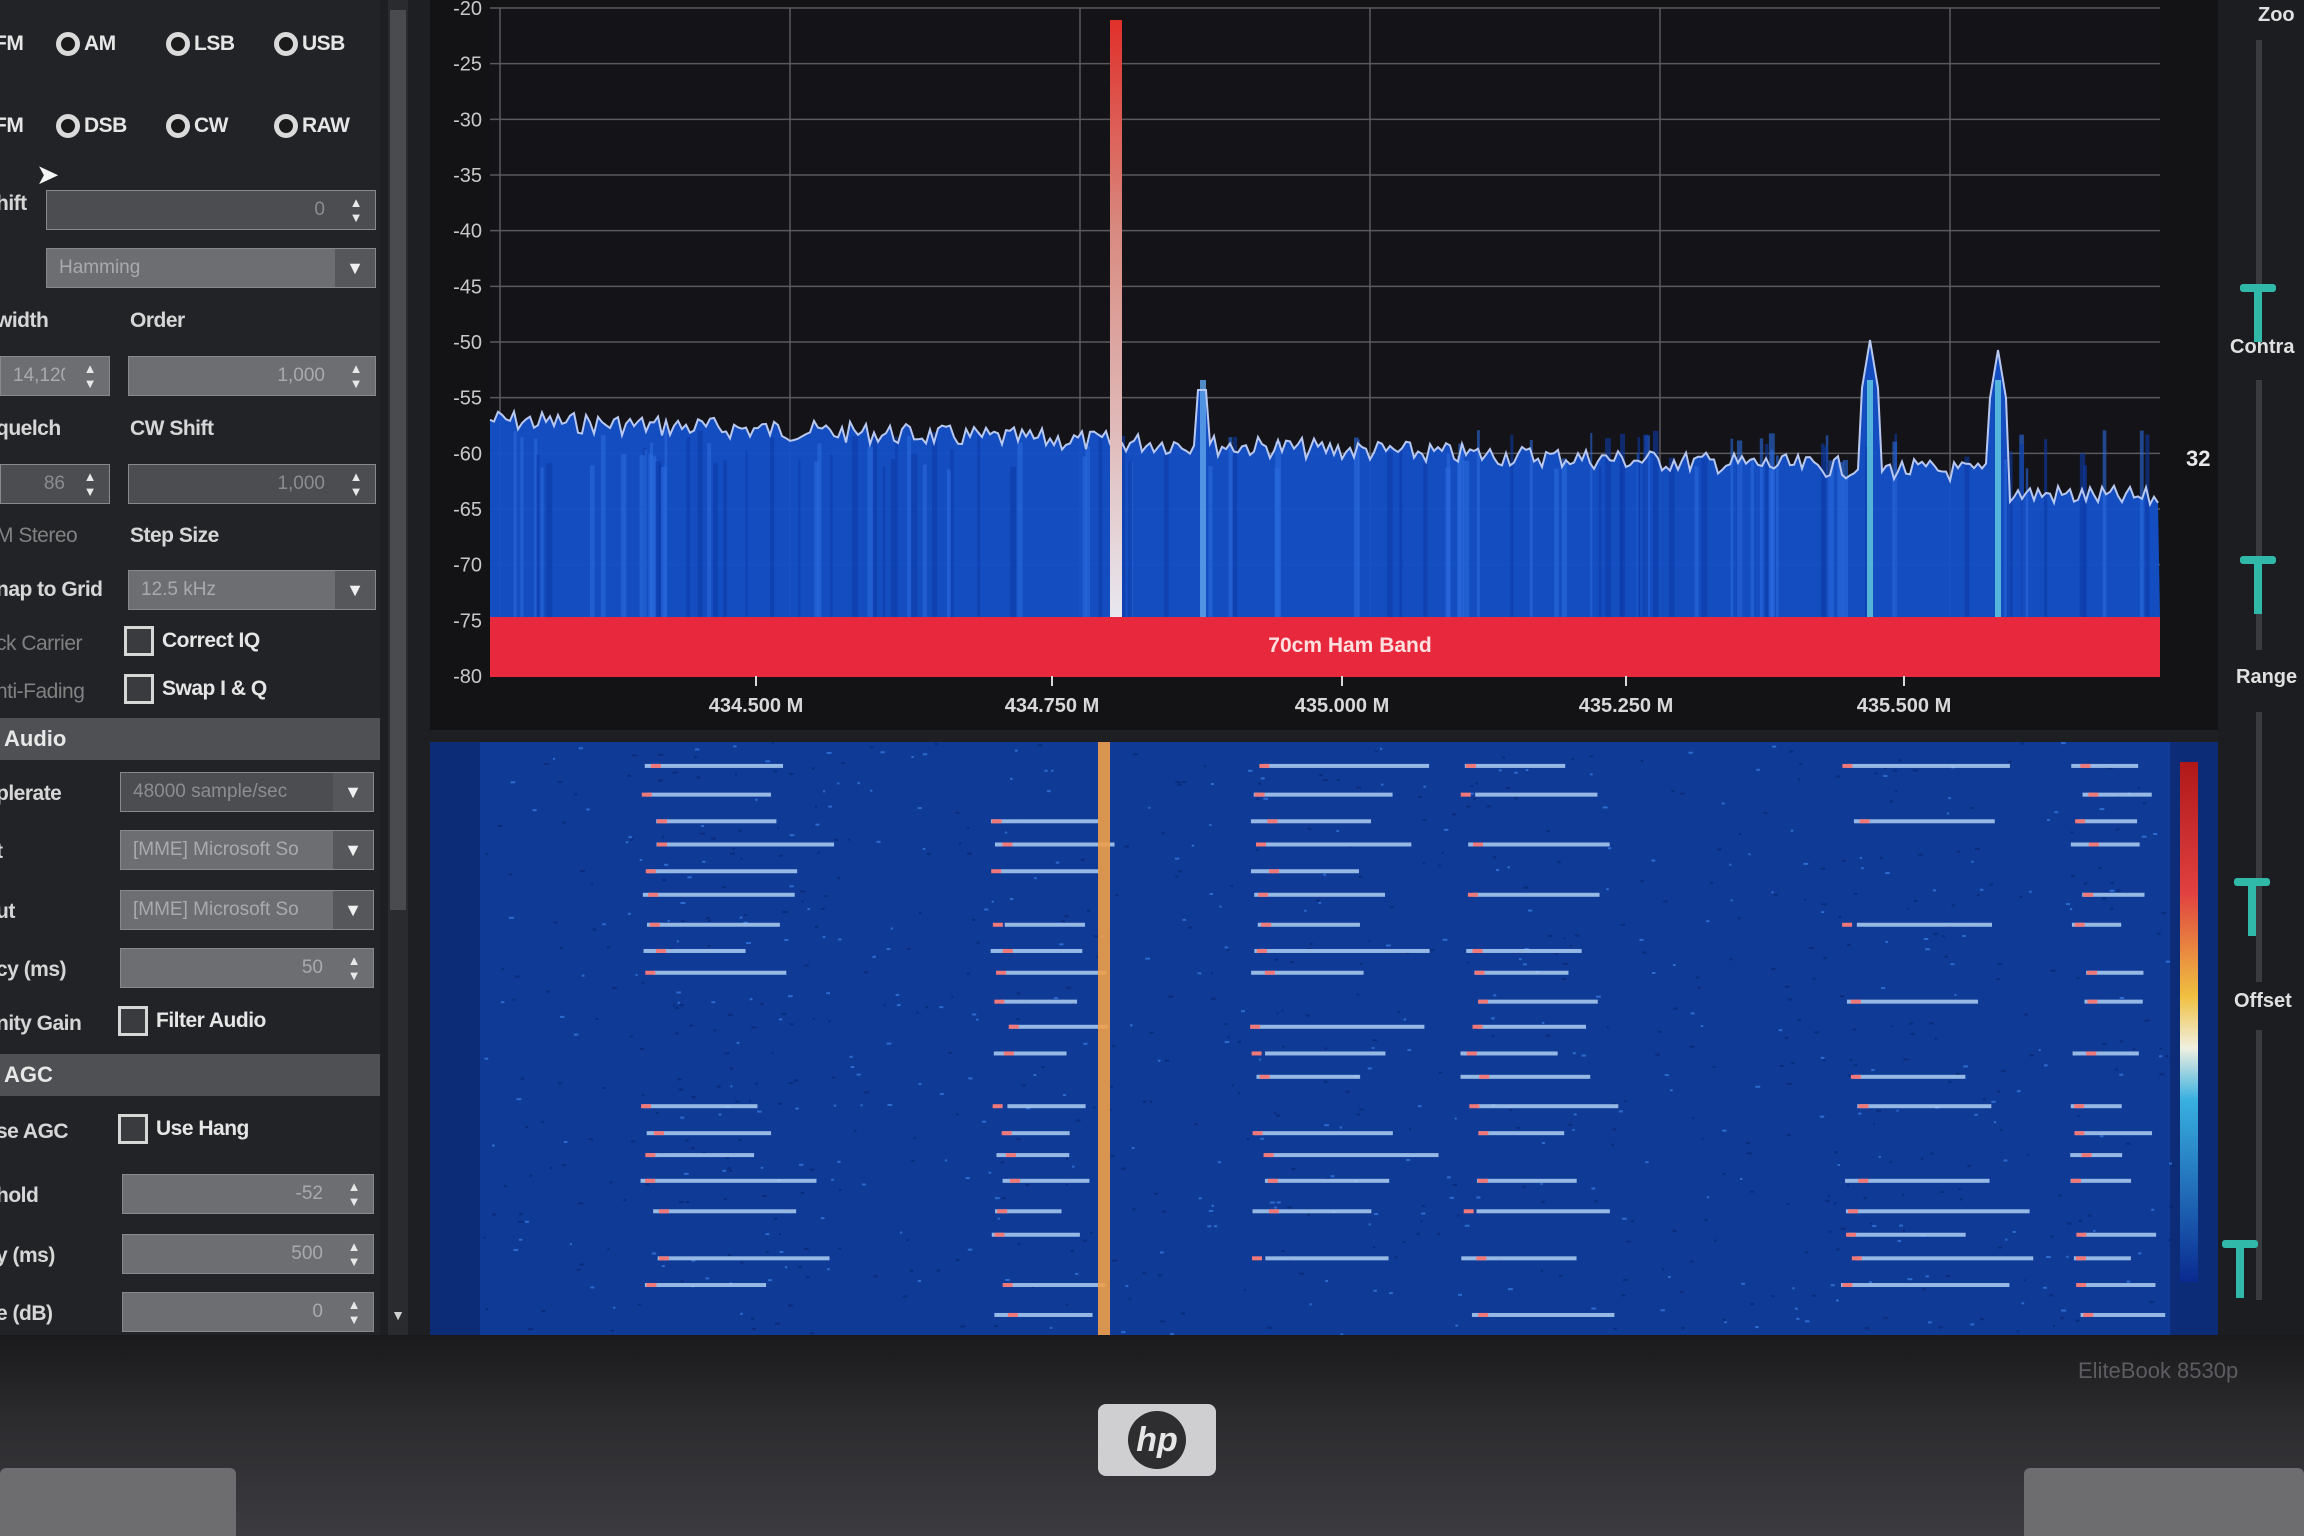 The image size is (2304, 1536). What do you see at coordinates (248, 1312) in the screenshot?
I see `slope-stepper: 0 ▲ ▼` at bounding box center [248, 1312].